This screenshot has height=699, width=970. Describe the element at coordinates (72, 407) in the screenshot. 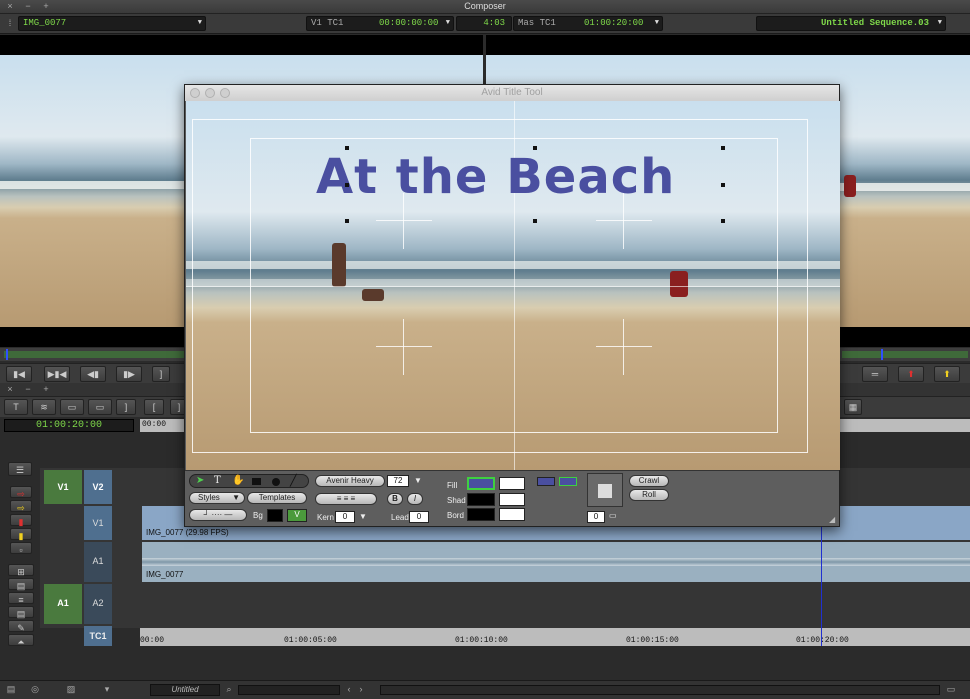

I see `segment-icon: ▭` at that location.